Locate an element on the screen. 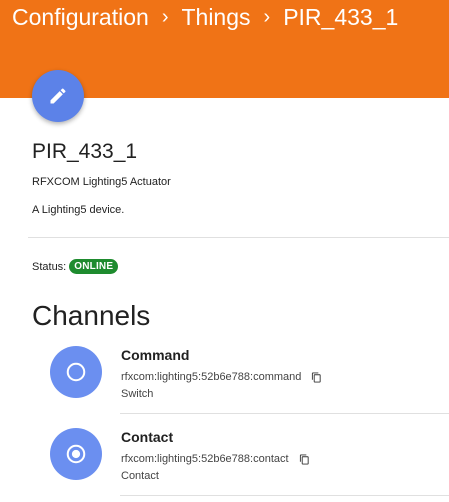 The height and width of the screenshot is (502, 449). channel-name: Command is located at coordinates (155, 355).